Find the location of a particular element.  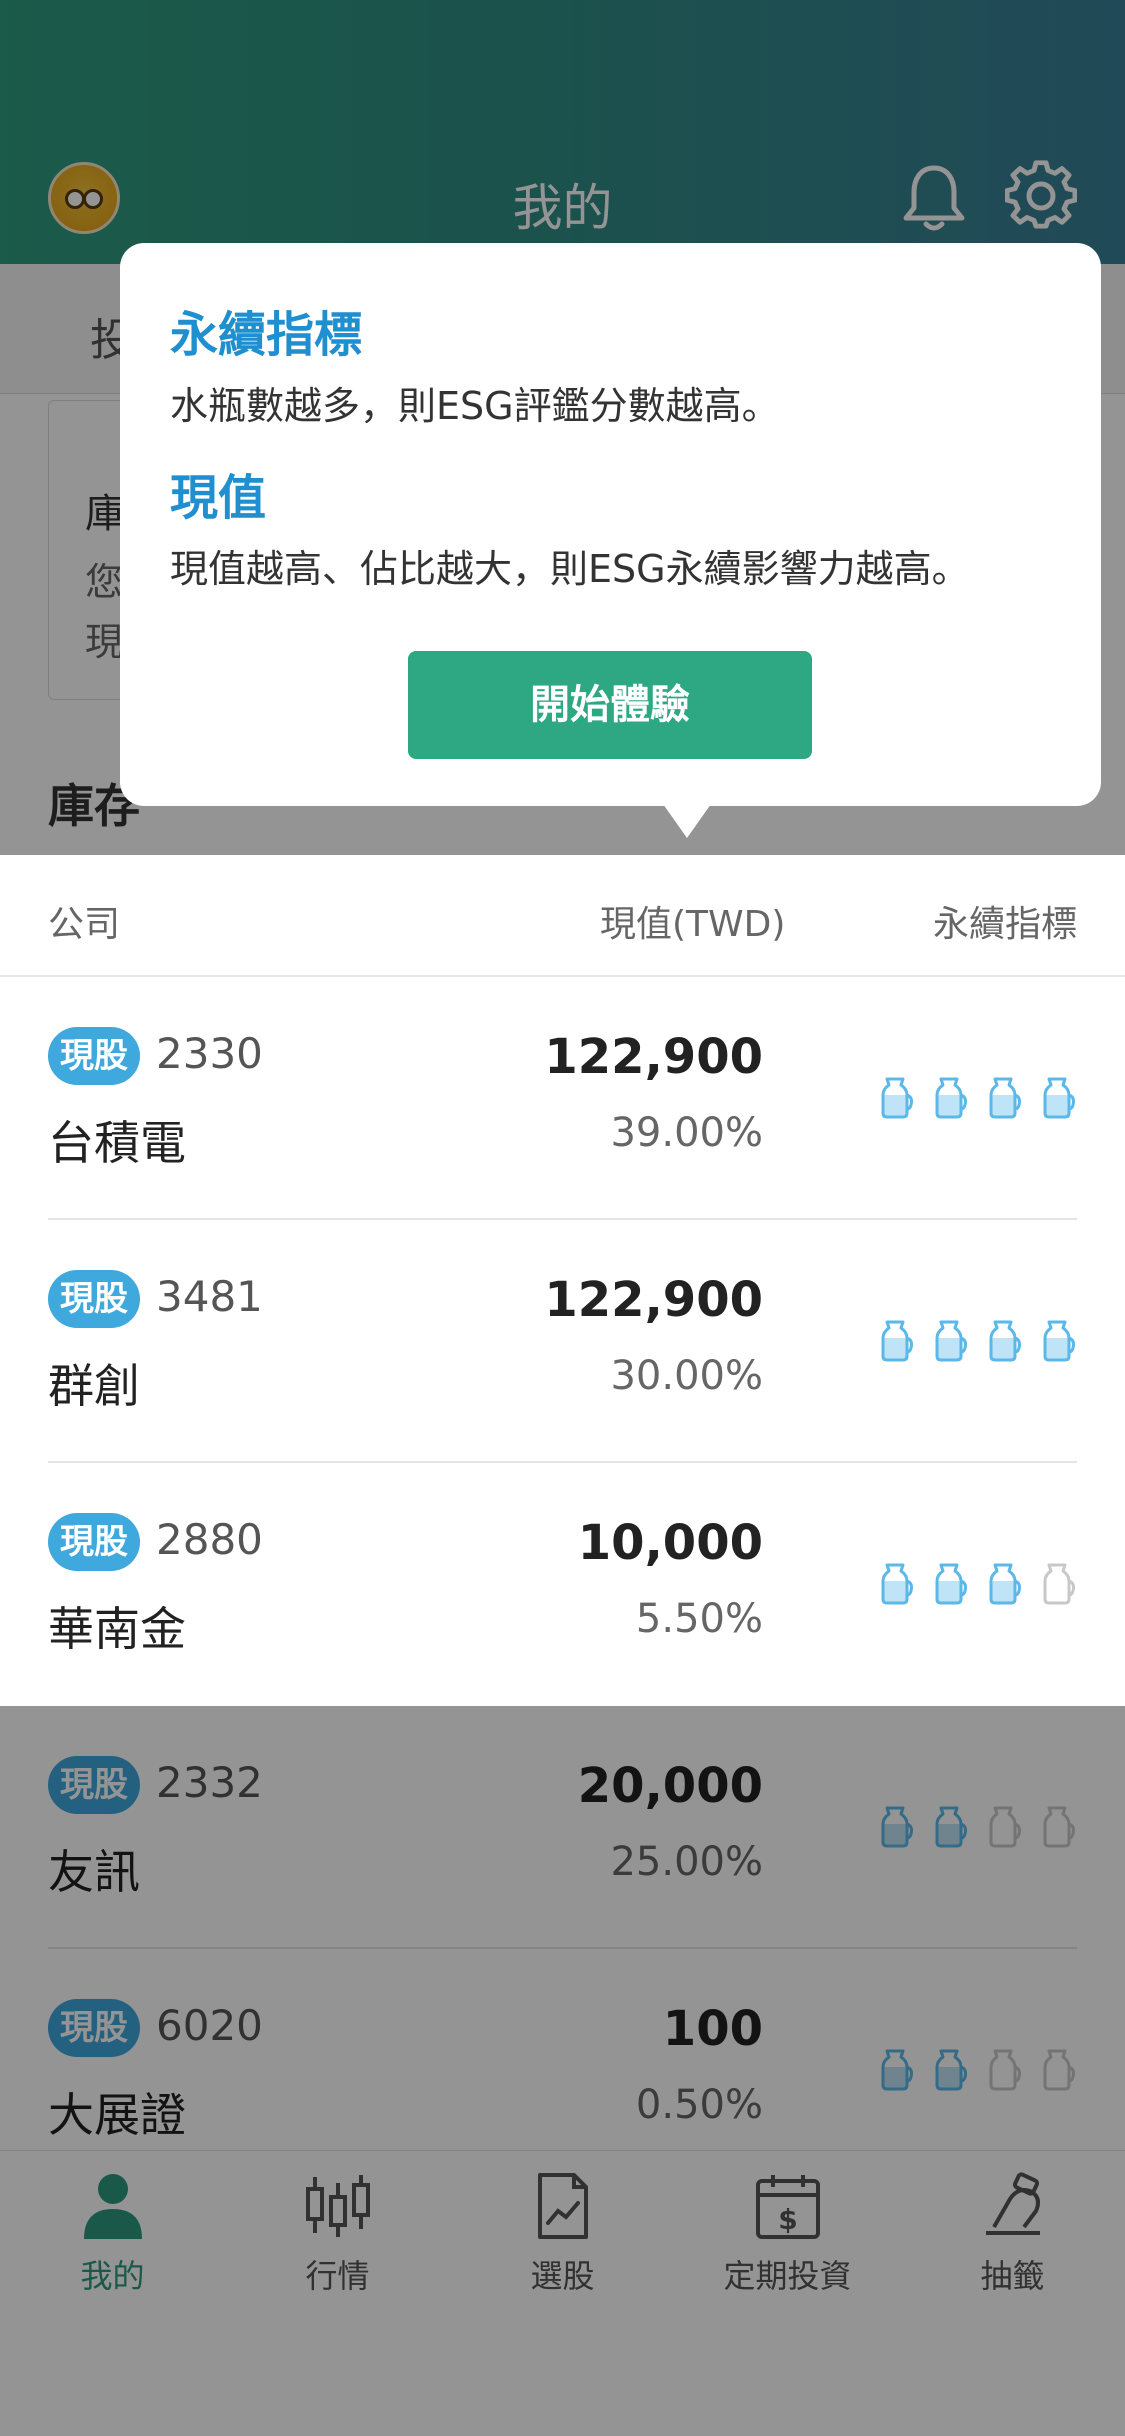

company-name: 華南金 is located at coordinates (117, 1629).